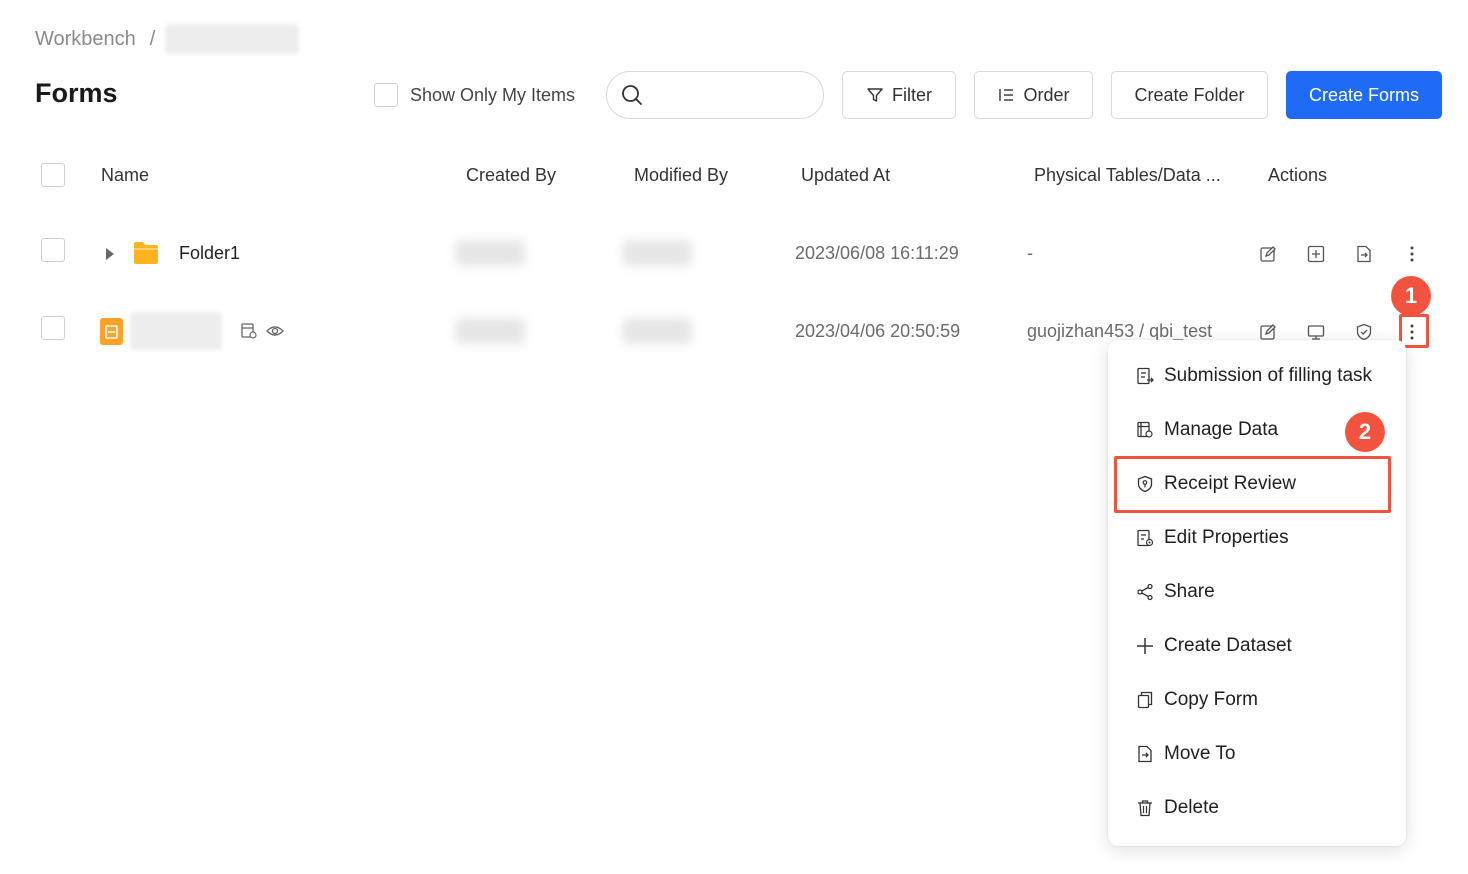 The height and width of the screenshot is (874, 1468). What do you see at coordinates (1145, 808) in the screenshot?
I see `trash-icon` at bounding box center [1145, 808].